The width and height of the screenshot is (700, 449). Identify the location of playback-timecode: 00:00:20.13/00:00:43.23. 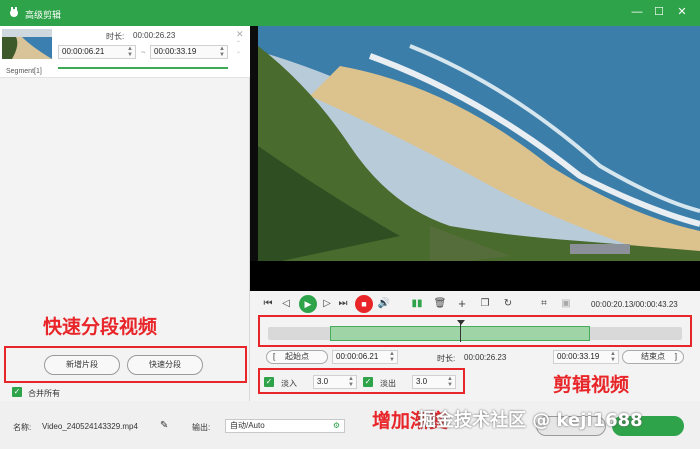
(634, 304).